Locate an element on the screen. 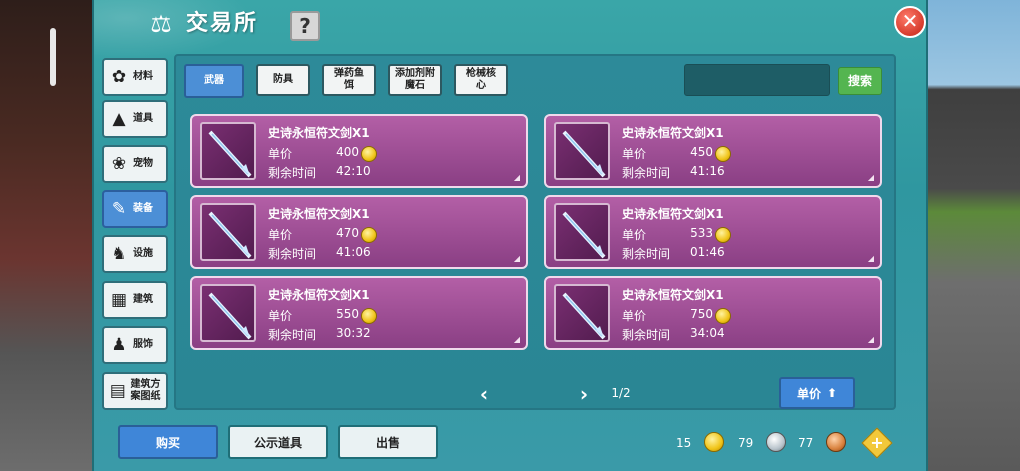  sidebar-item-materials: ✿ 材料 is located at coordinates (135, 77).